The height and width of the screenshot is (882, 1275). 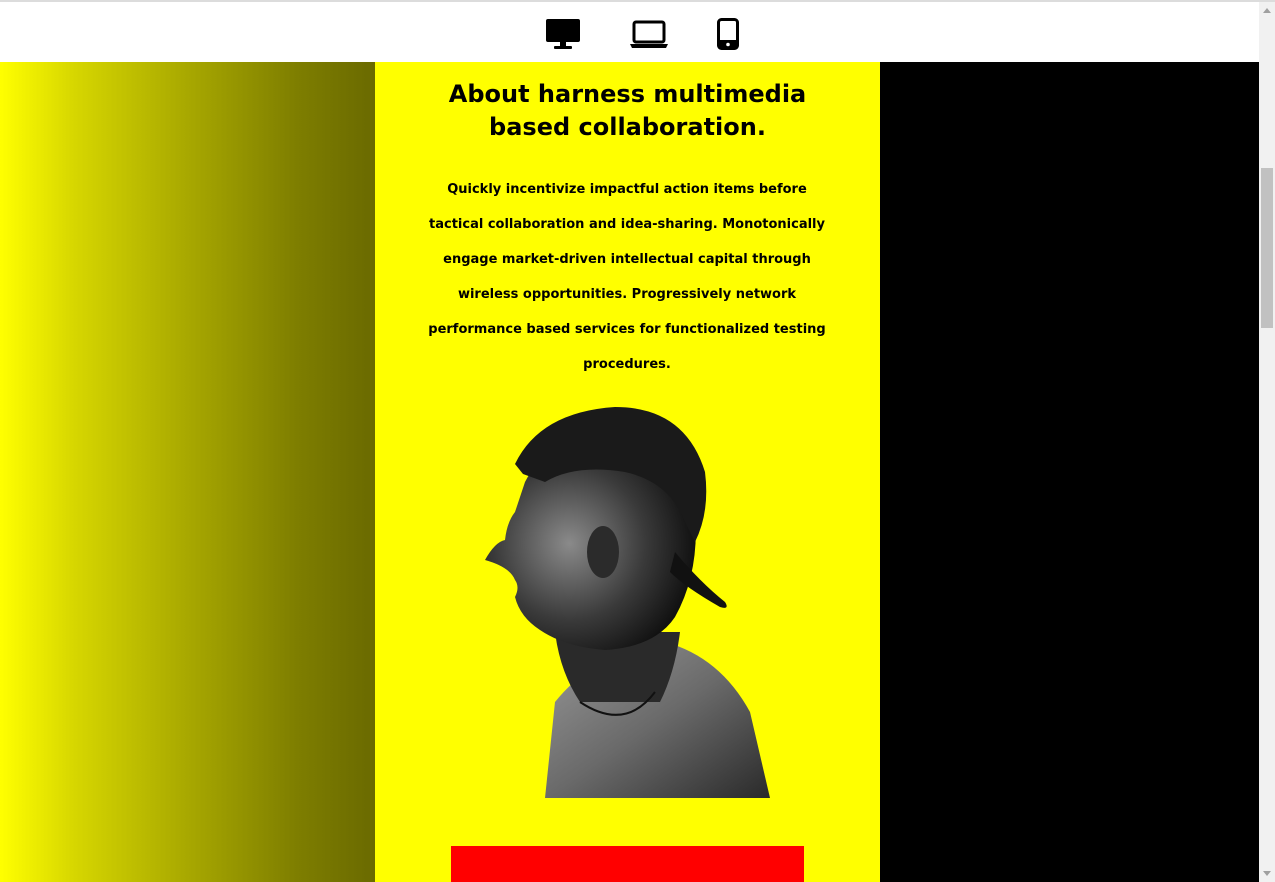 I want to click on scroll-down-arrow, so click(x=1267, y=874).